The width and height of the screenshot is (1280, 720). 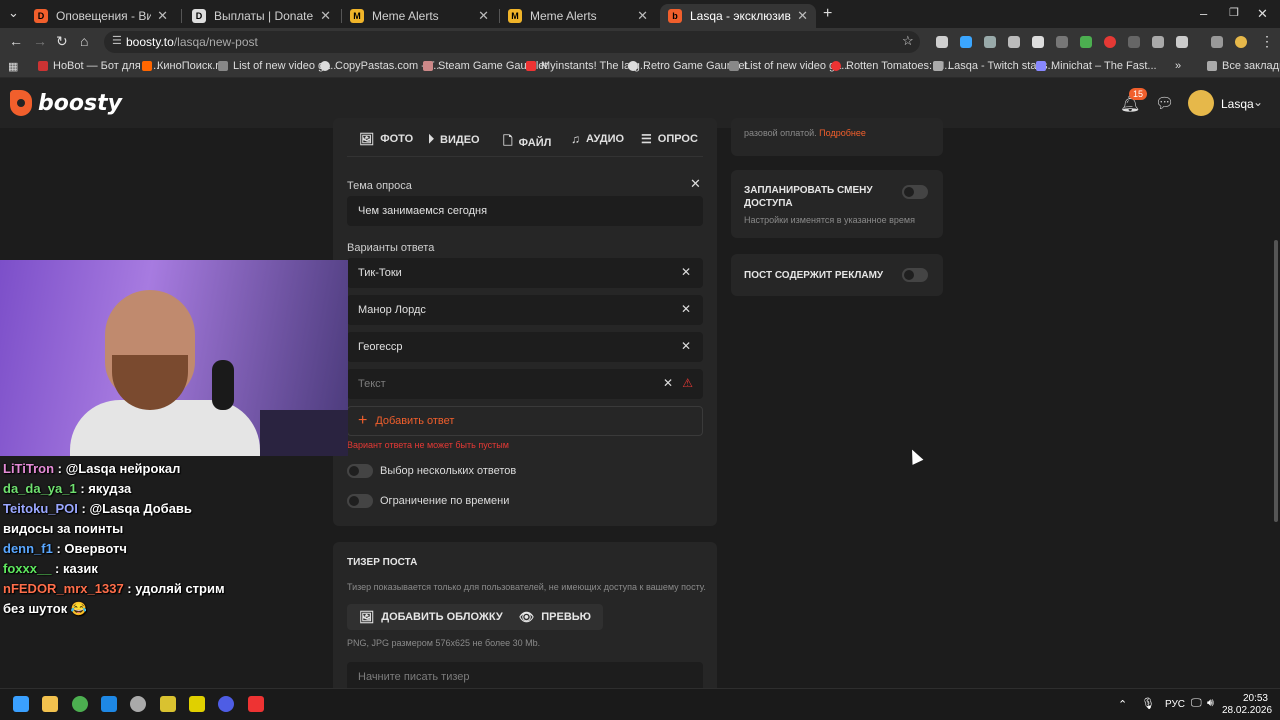 I want to click on multiple-answers-toggle, so click(x=360, y=471).